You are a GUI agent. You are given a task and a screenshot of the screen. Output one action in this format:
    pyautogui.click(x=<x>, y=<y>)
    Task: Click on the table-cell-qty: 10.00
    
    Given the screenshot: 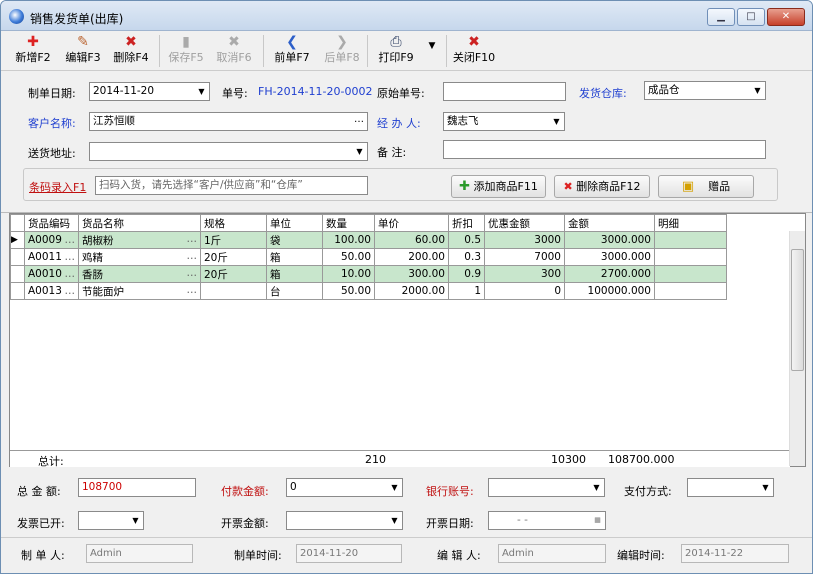 What is the action you would take?
    pyautogui.click(x=348, y=274)
    